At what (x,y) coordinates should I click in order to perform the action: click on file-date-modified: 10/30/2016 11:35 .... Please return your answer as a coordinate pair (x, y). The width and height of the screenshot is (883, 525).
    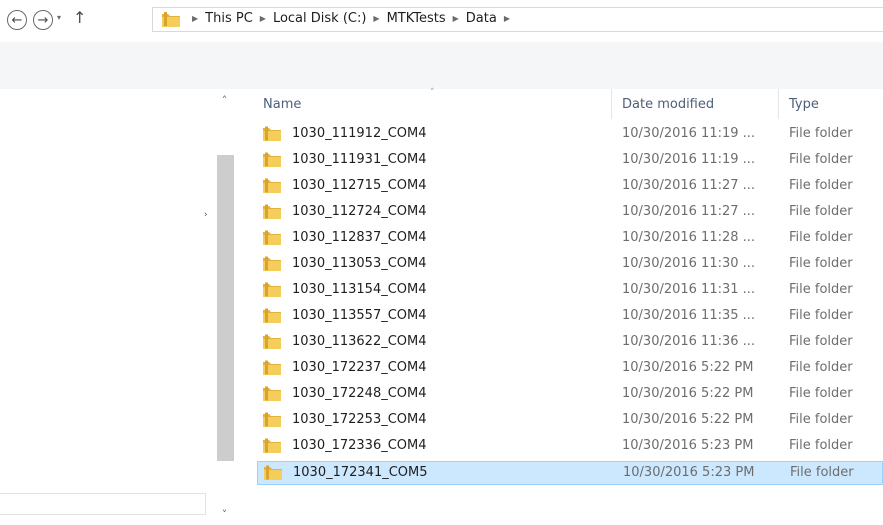
    Looking at the image, I should click on (689, 315).